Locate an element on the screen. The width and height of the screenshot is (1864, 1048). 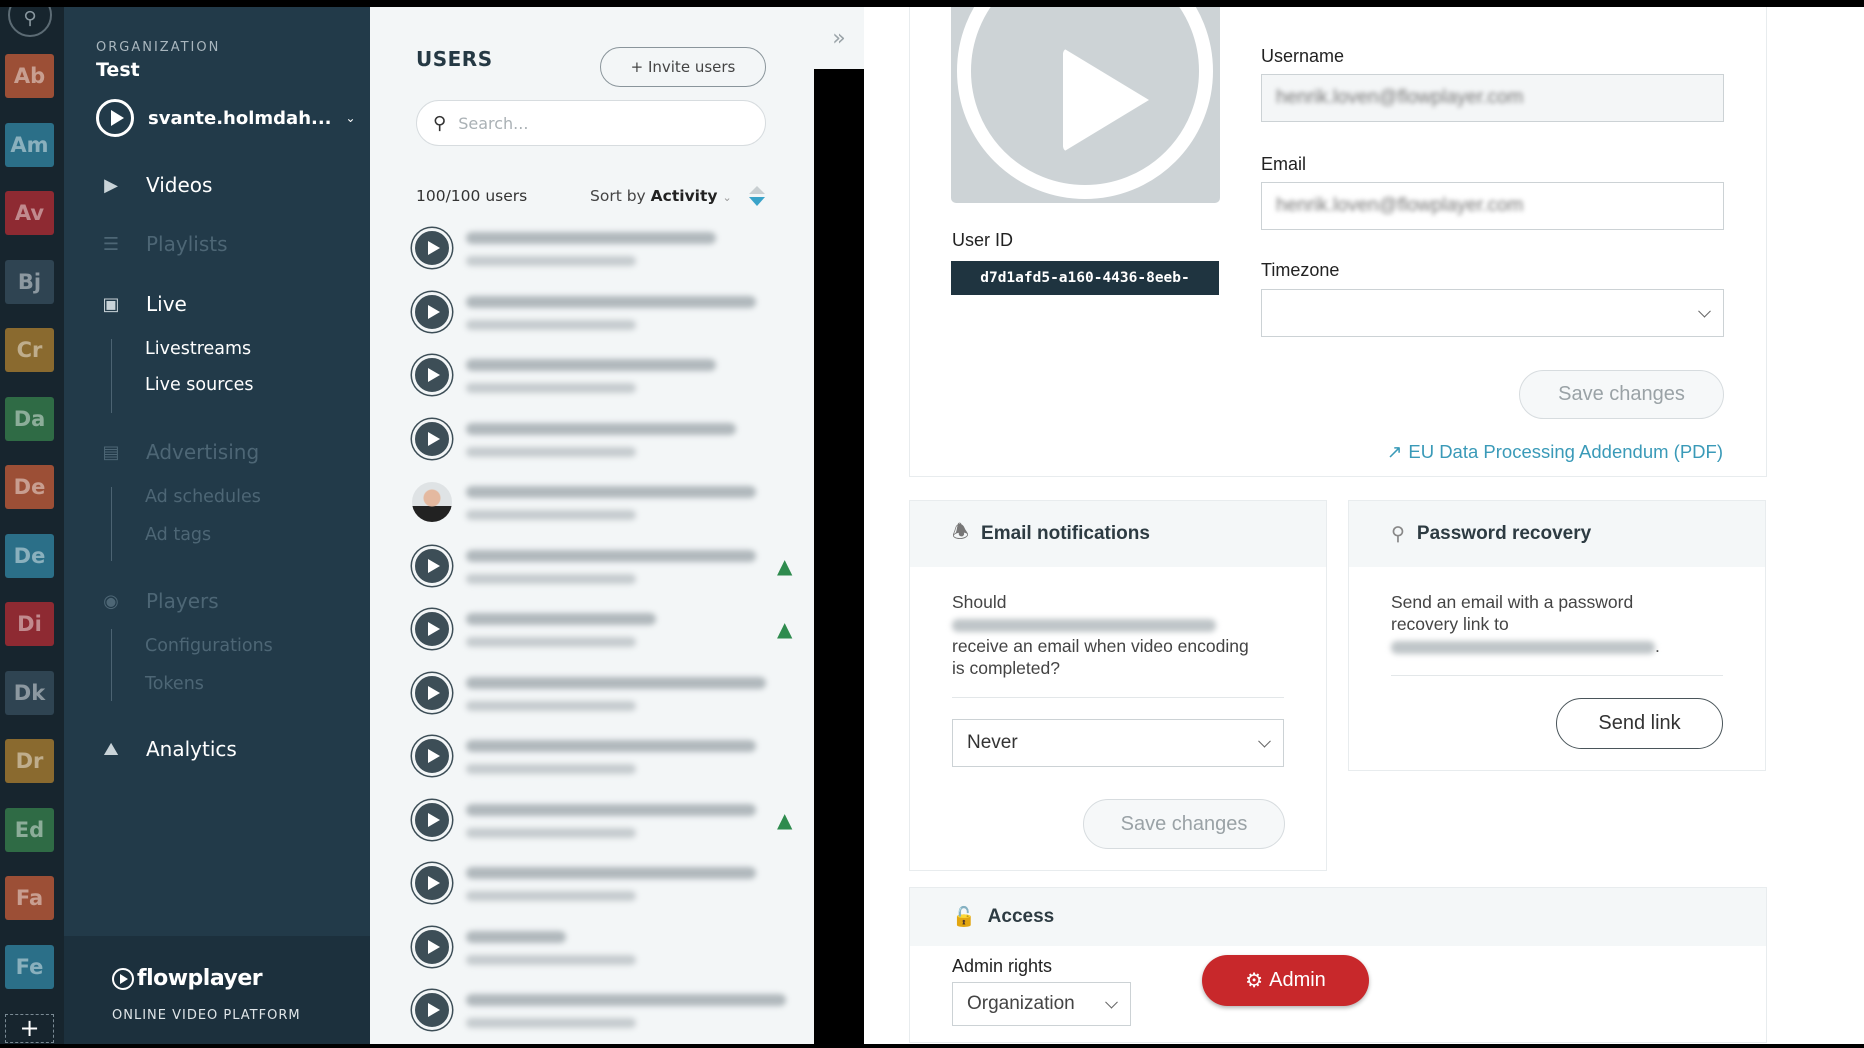
card-header: 🔓 Access is located at coordinates (1338, 917).